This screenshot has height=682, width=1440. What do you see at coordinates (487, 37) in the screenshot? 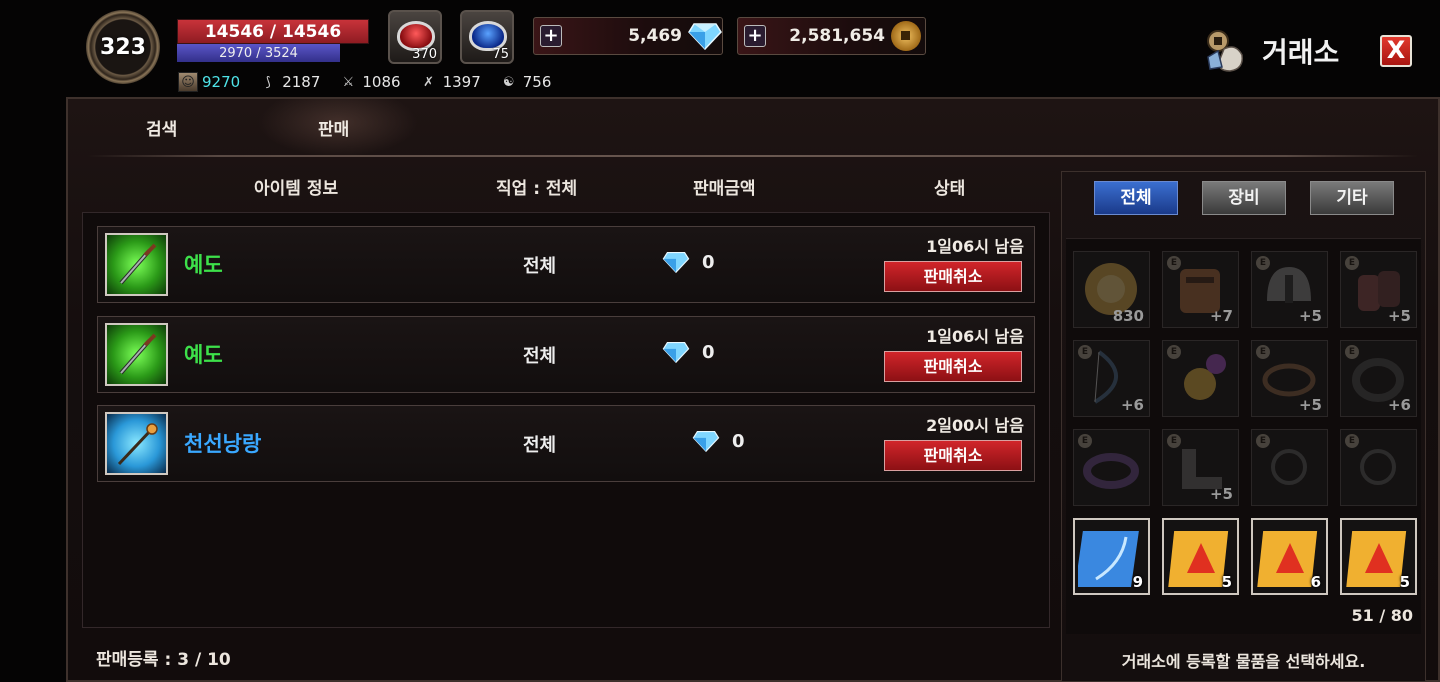
I see `blue-potion-slot: 75` at bounding box center [487, 37].